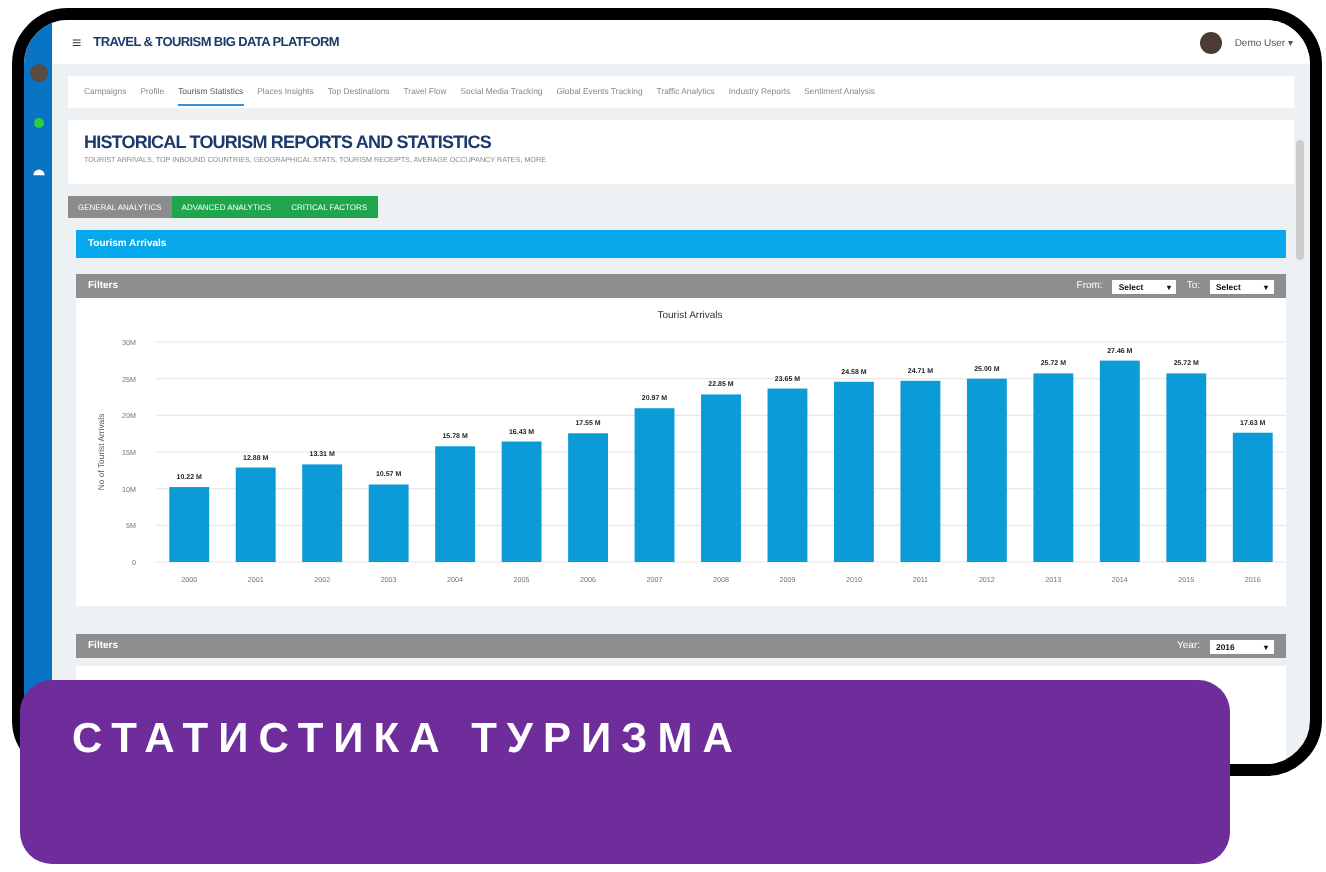 The width and height of the screenshot is (1326, 872). What do you see at coordinates (288, 142) in the screenshot?
I see `page-title: HISTORICAL TOURISM REPORTS AND STATISTICS` at bounding box center [288, 142].